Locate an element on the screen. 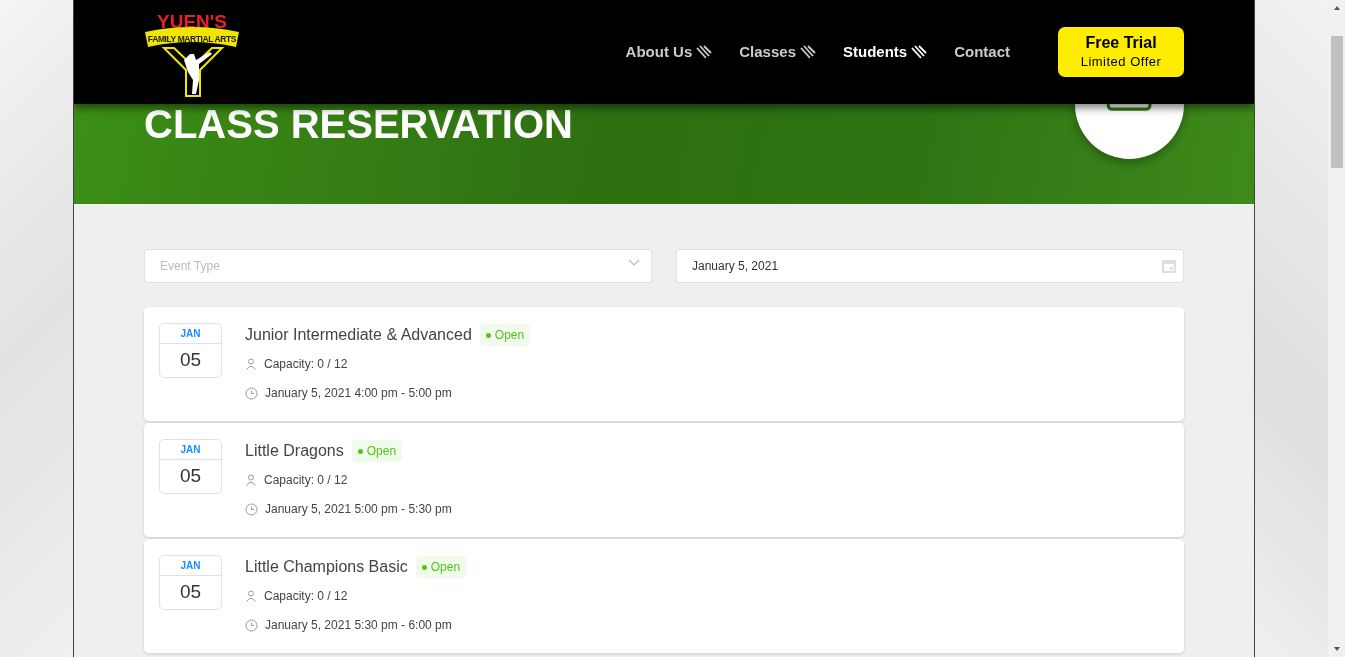 The width and height of the screenshot is (1345, 657). page-title: CLASS RESERVATION is located at coordinates (359, 124).